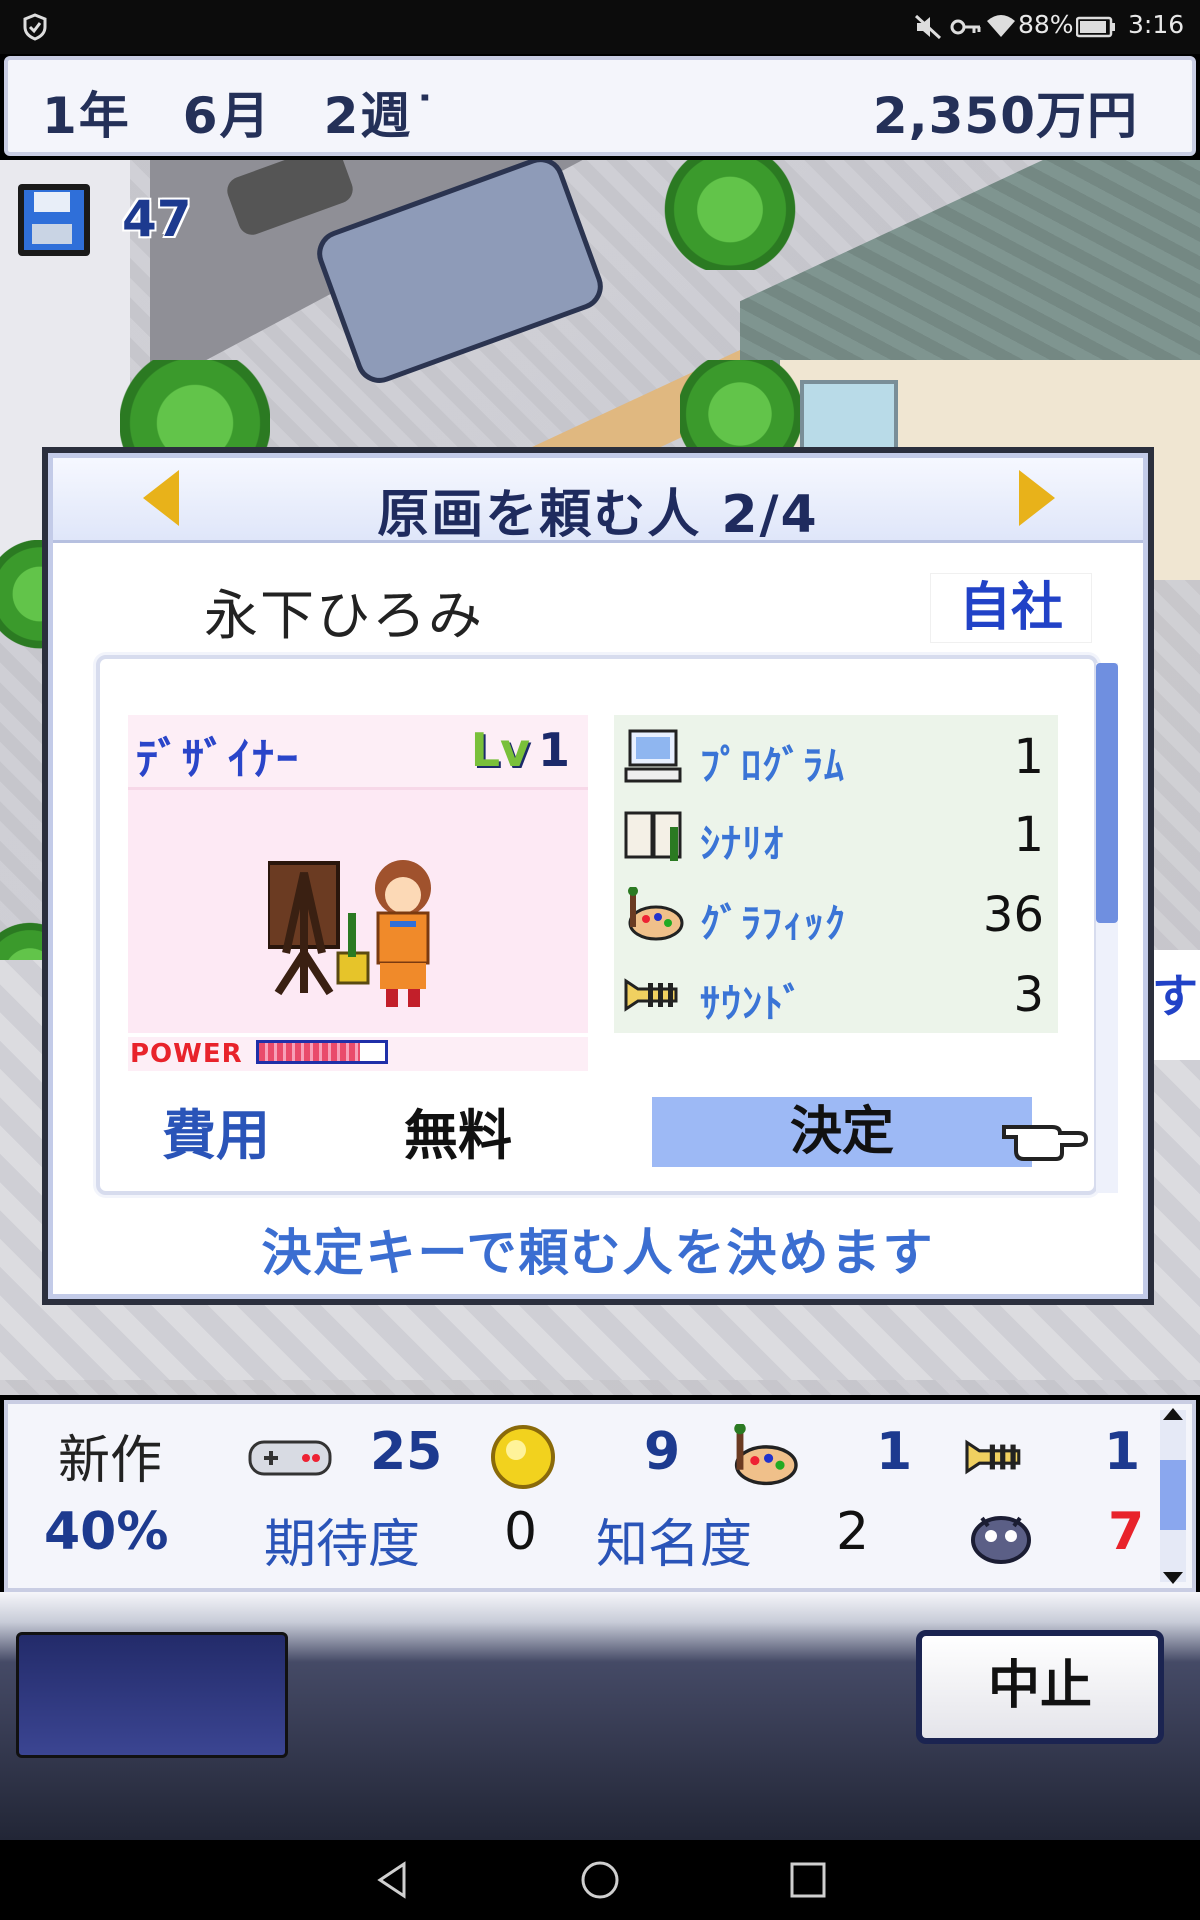  What do you see at coordinates (392, 1880) in the screenshot?
I see `back-icon` at bounding box center [392, 1880].